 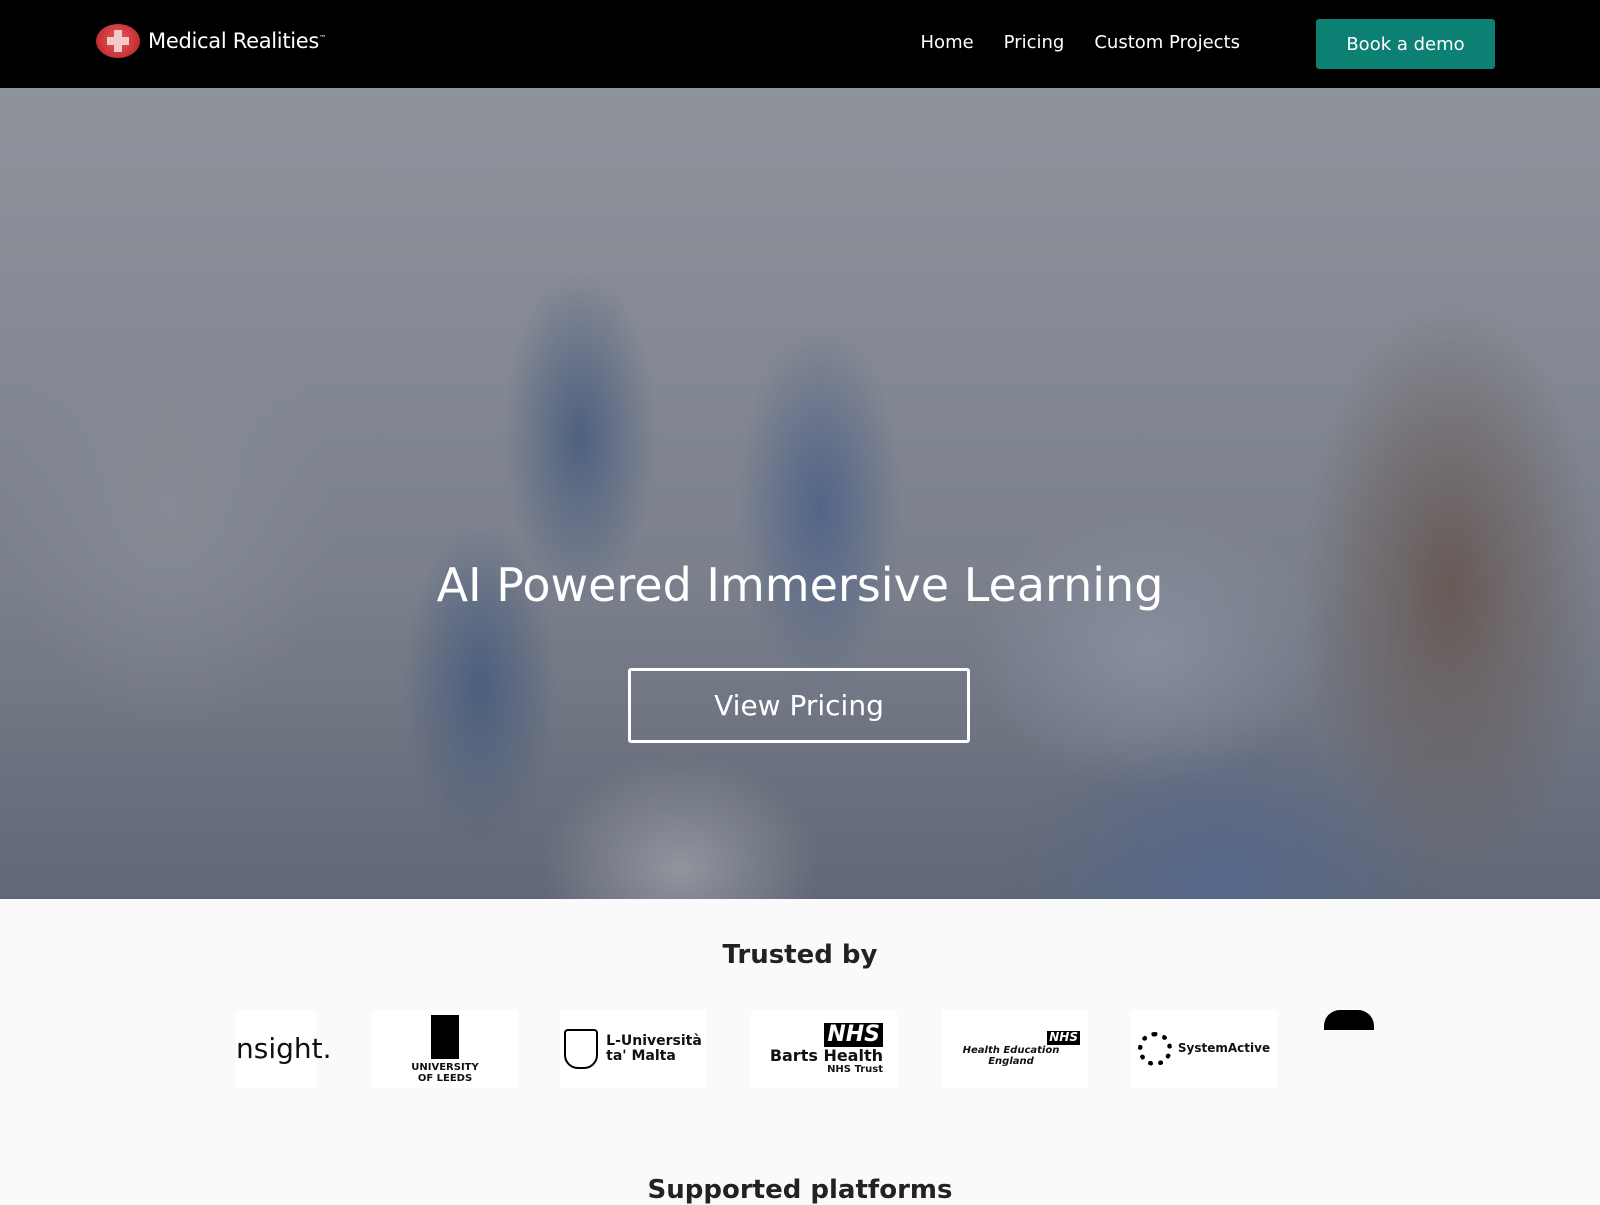 I want to click on nav-pricing: Pricing, so click(x=1034, y=42).